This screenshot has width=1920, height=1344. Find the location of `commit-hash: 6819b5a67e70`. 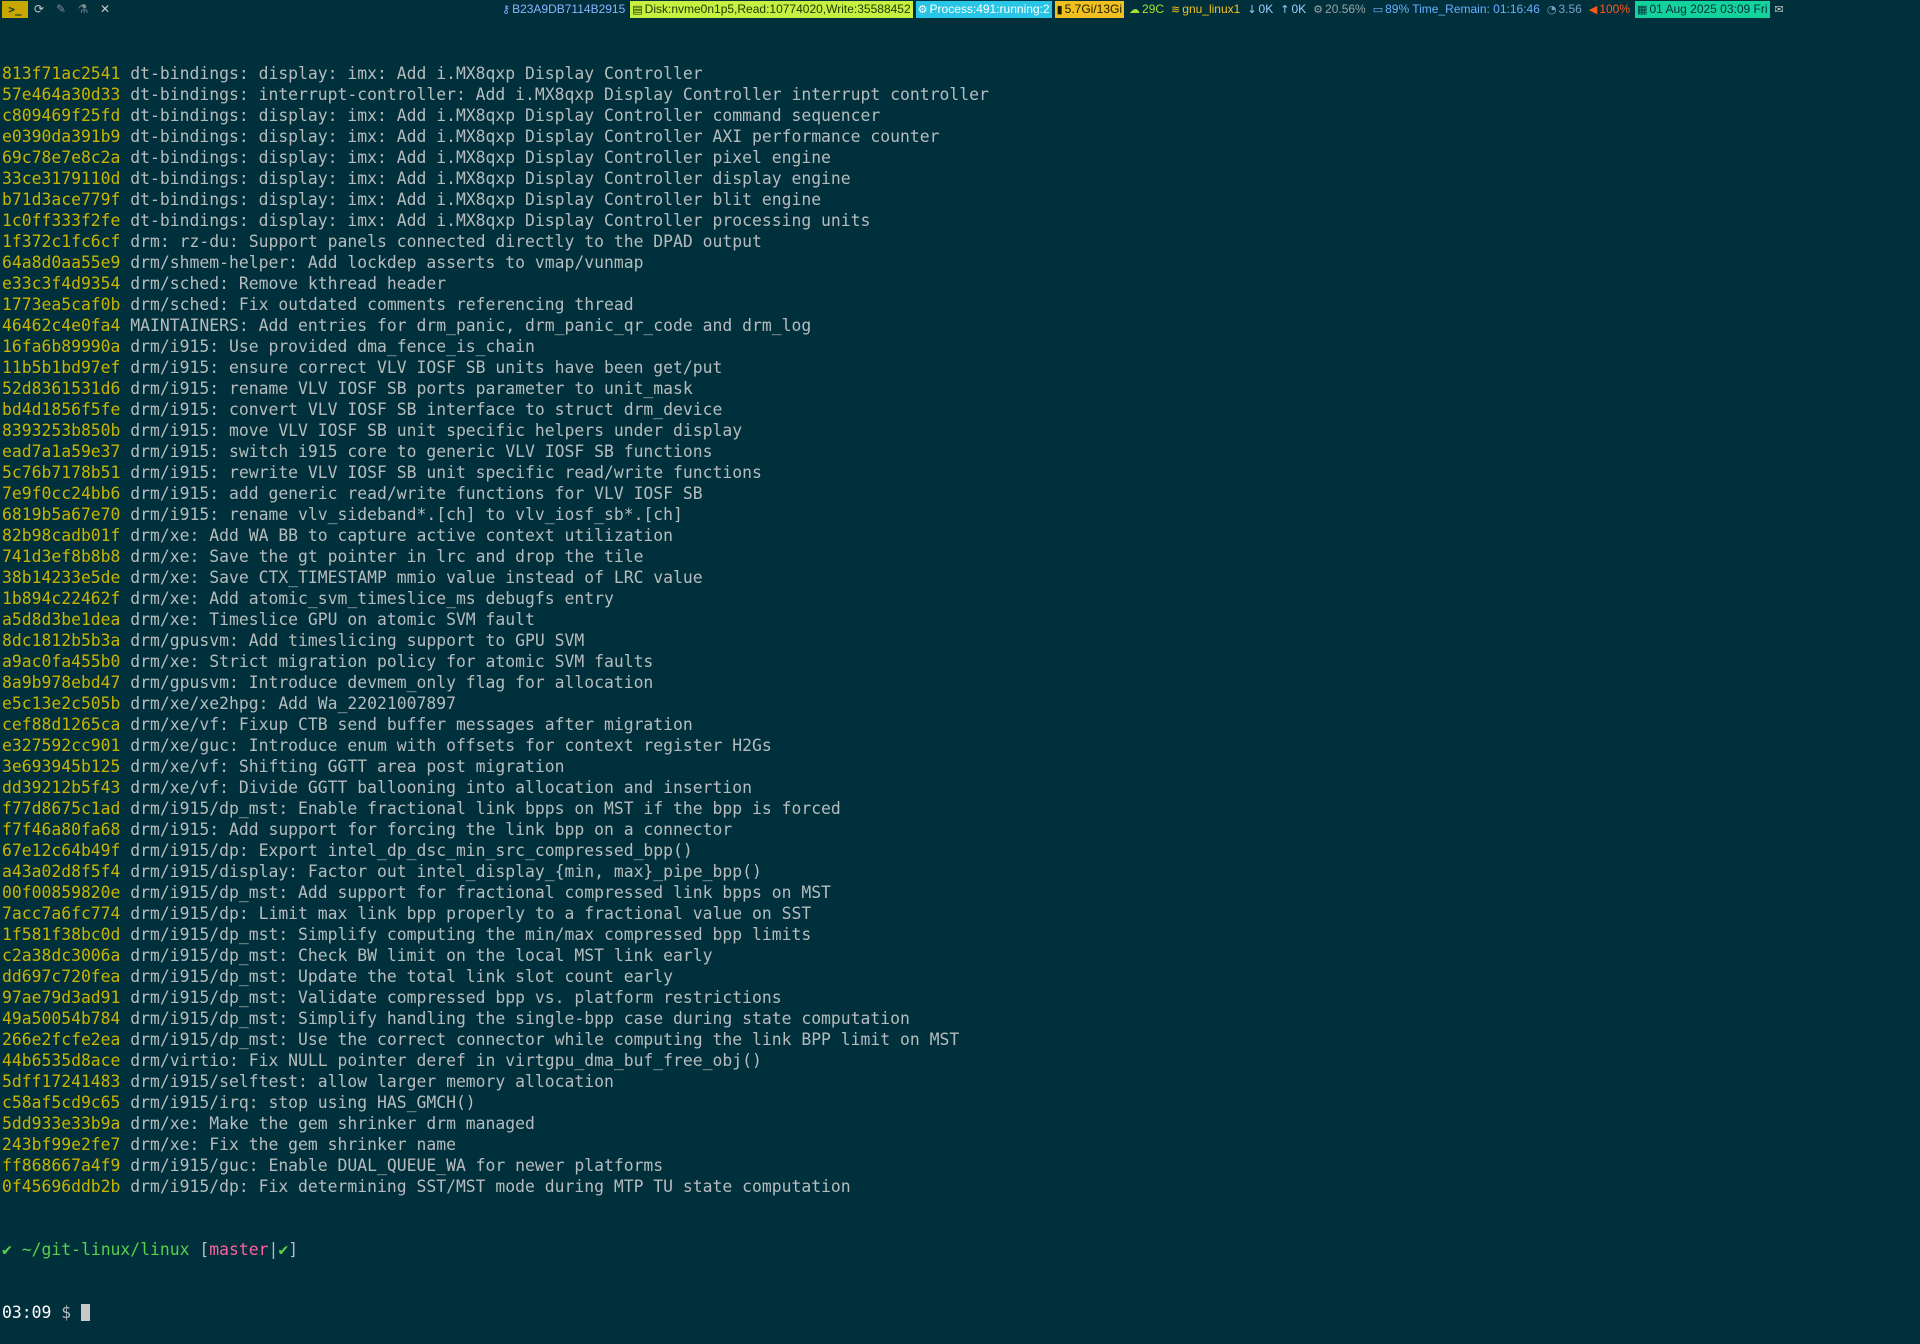

commit-hash: 6819b5a67e70 is located at coordinates (61, 514).